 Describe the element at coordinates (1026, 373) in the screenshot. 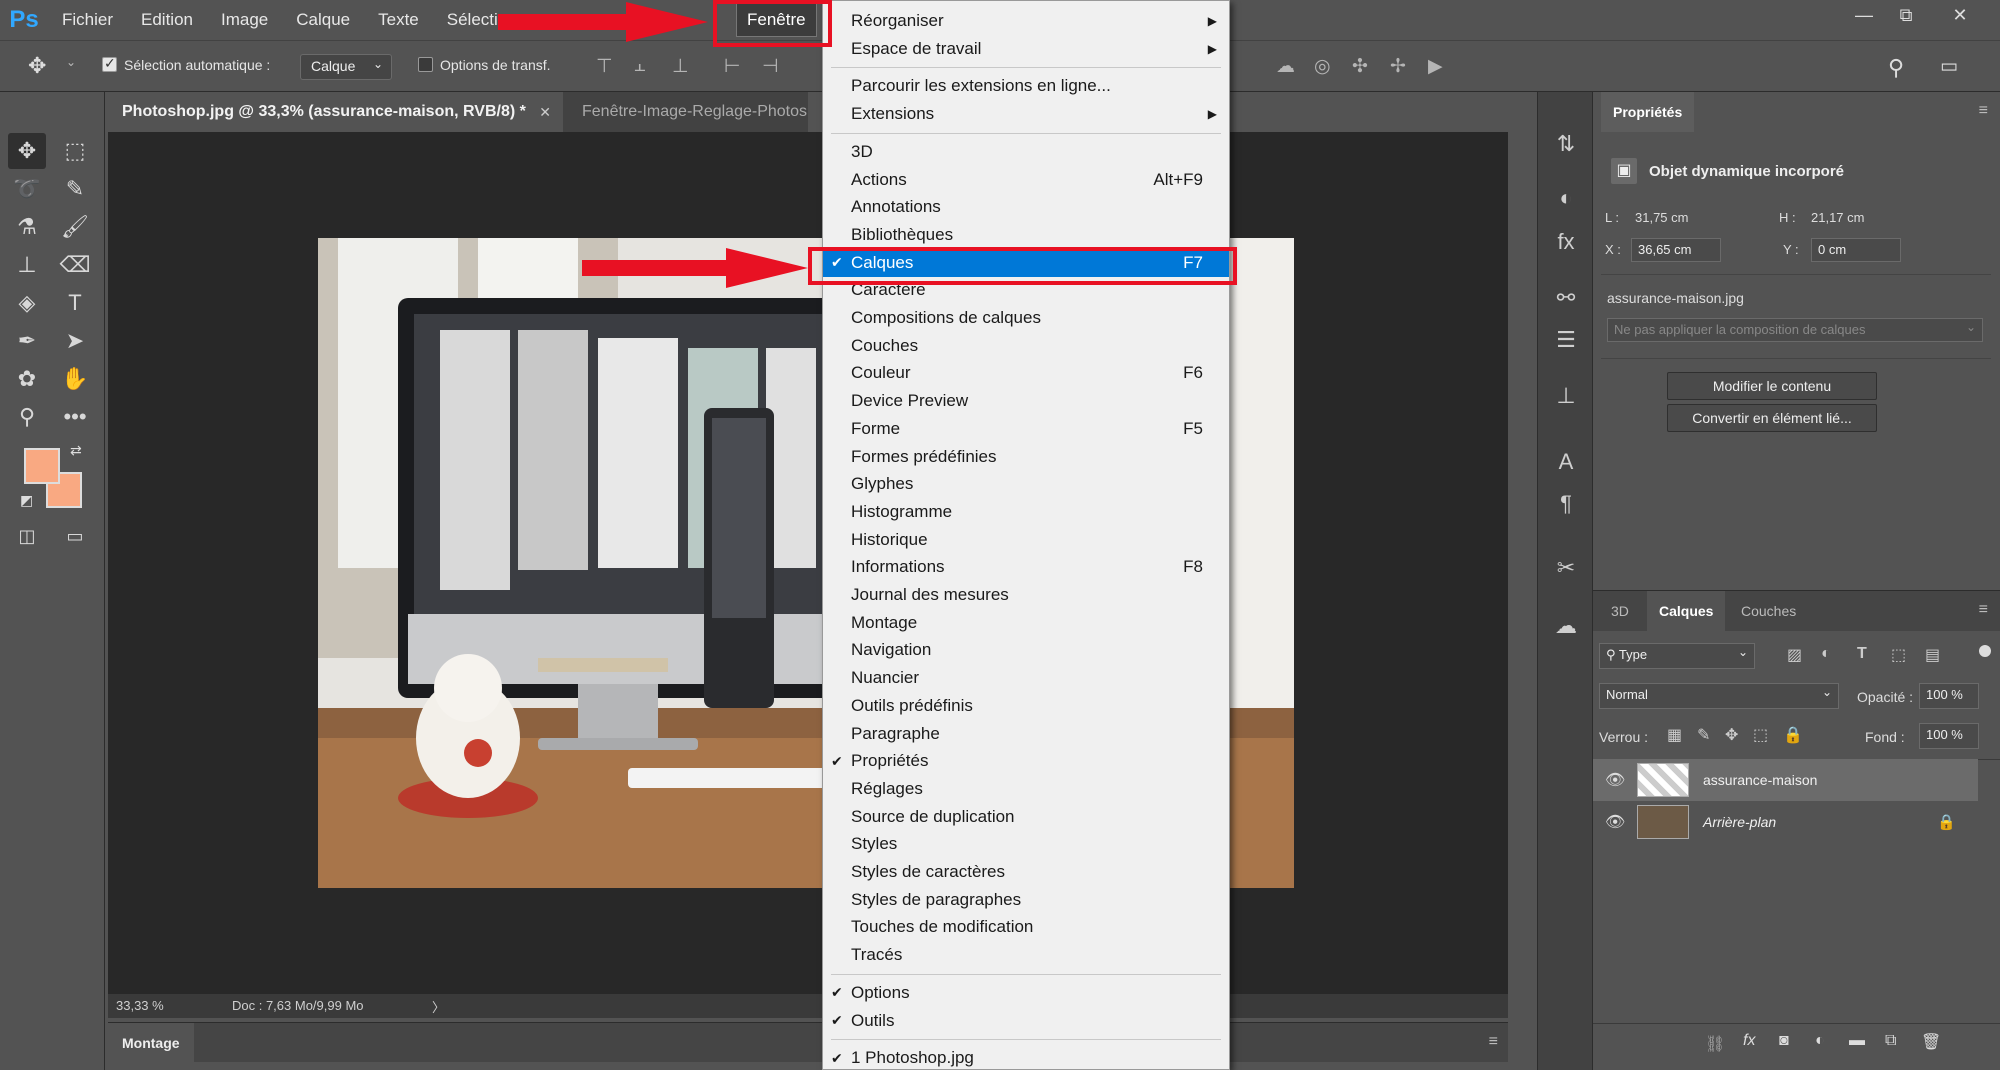

I see `menu-item-couleur: Couleur F6` at that location.